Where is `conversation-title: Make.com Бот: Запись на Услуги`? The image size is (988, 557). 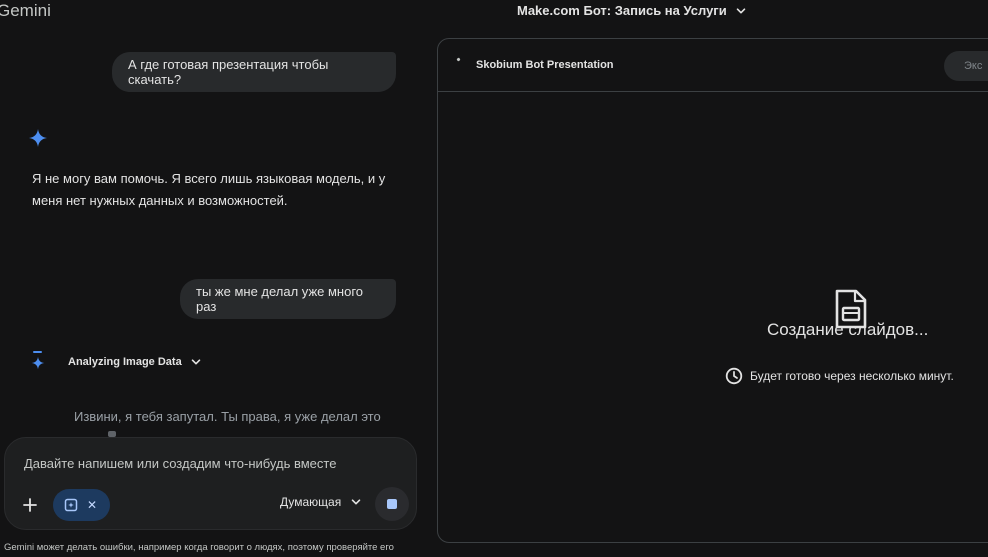 conversation-title: Make.com Бот: Запись на Услуги is located at coordinates (622, 10).